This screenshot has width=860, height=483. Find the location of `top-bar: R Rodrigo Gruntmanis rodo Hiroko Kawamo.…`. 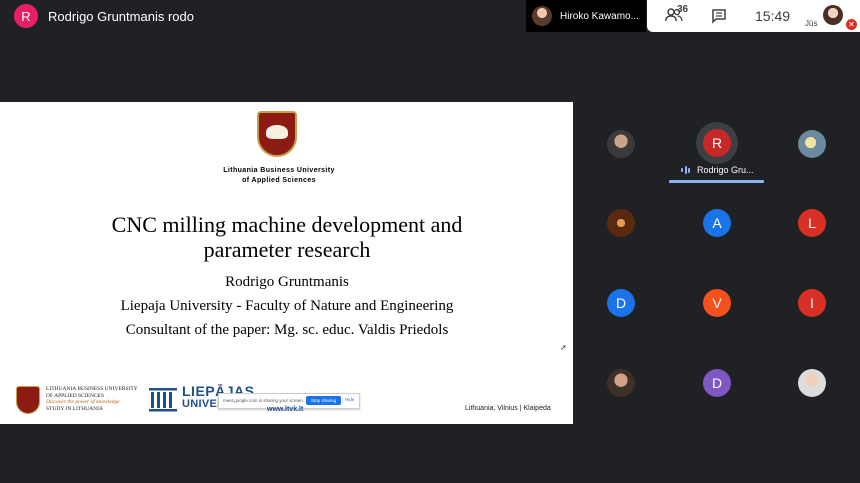

top-bar: R Rodrigo Gruntmanis rodo Hiroko Kawamo.… is located at coordinates (430, 16).